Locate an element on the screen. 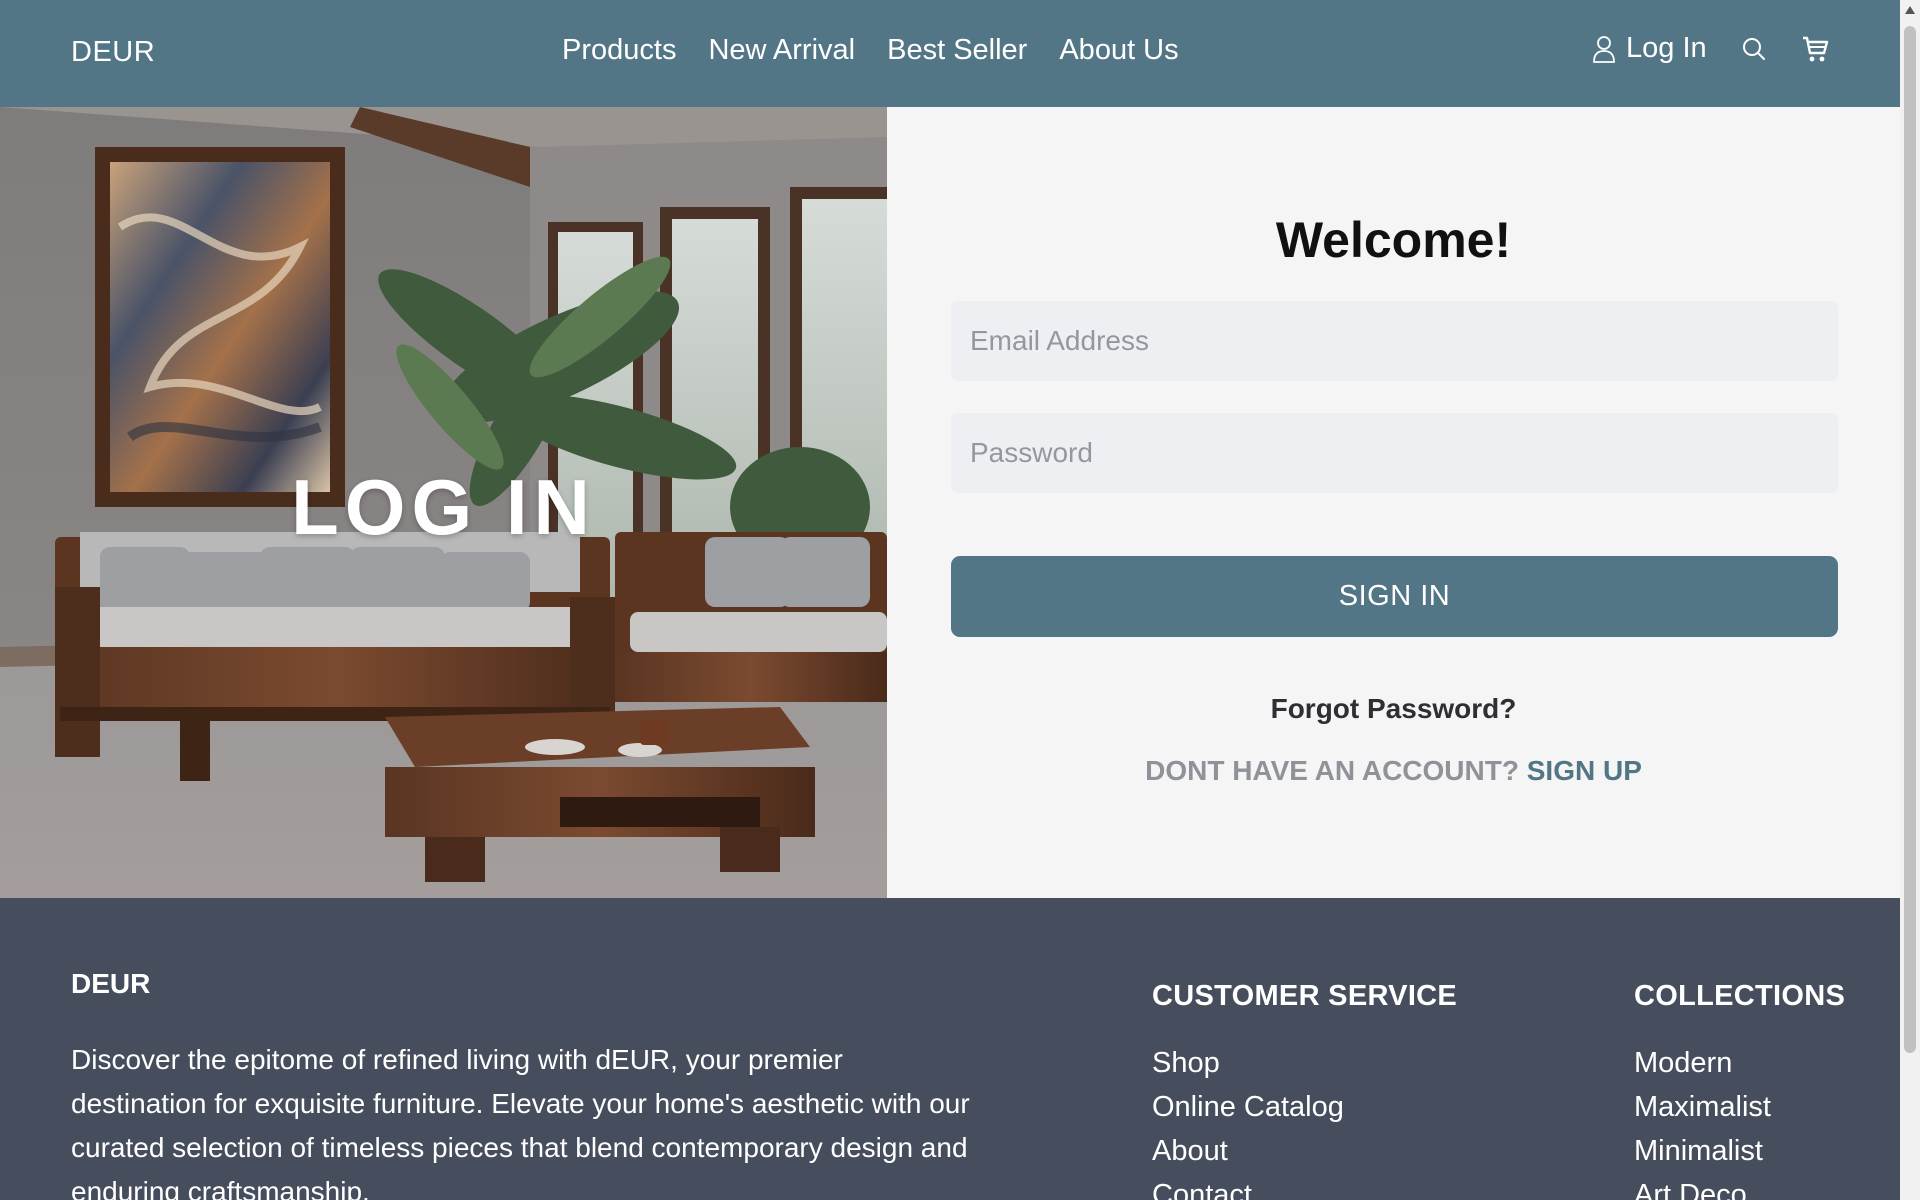 Image resolution: width=1920 pixels, height=1200 pixels. brand-logo: DEUR is located at coordinates (113, 52).